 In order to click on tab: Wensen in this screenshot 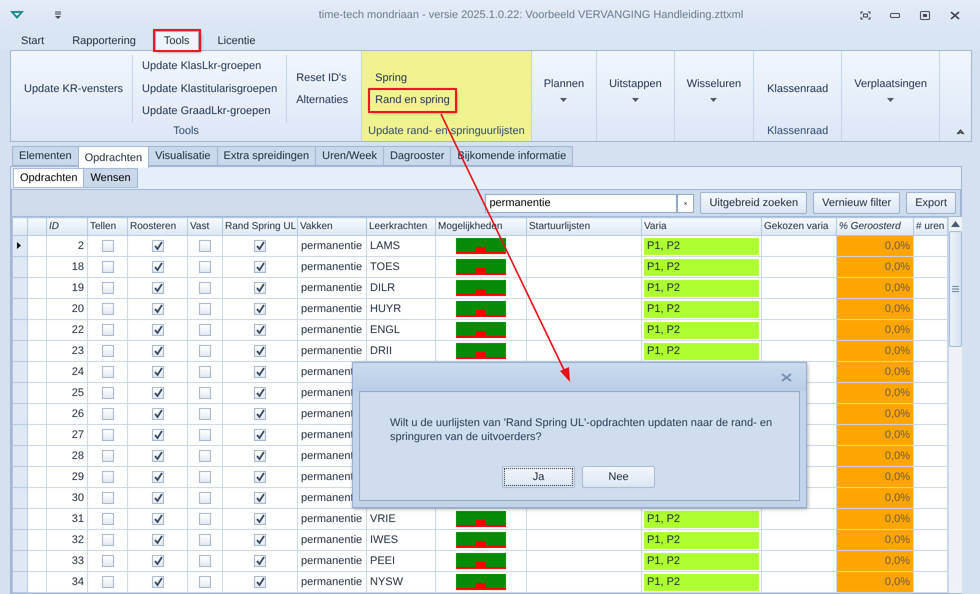, I will do `click(110, 178)`.